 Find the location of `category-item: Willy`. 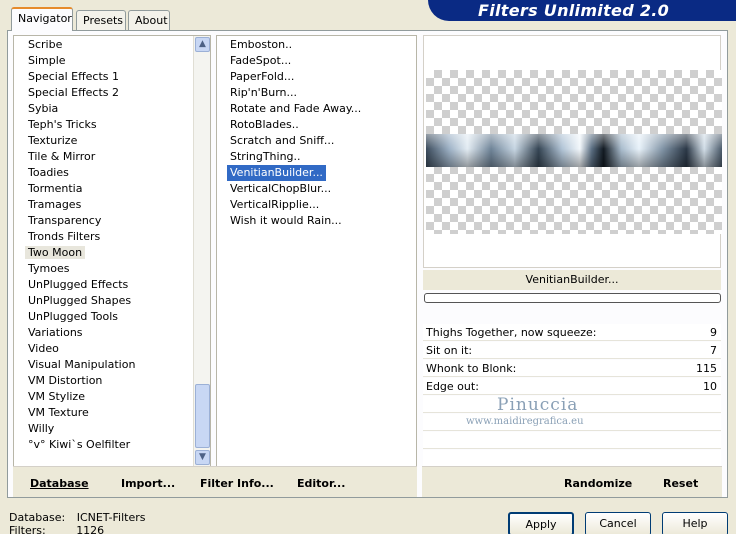

category-item: Willy is located at coordinates (112, 429).